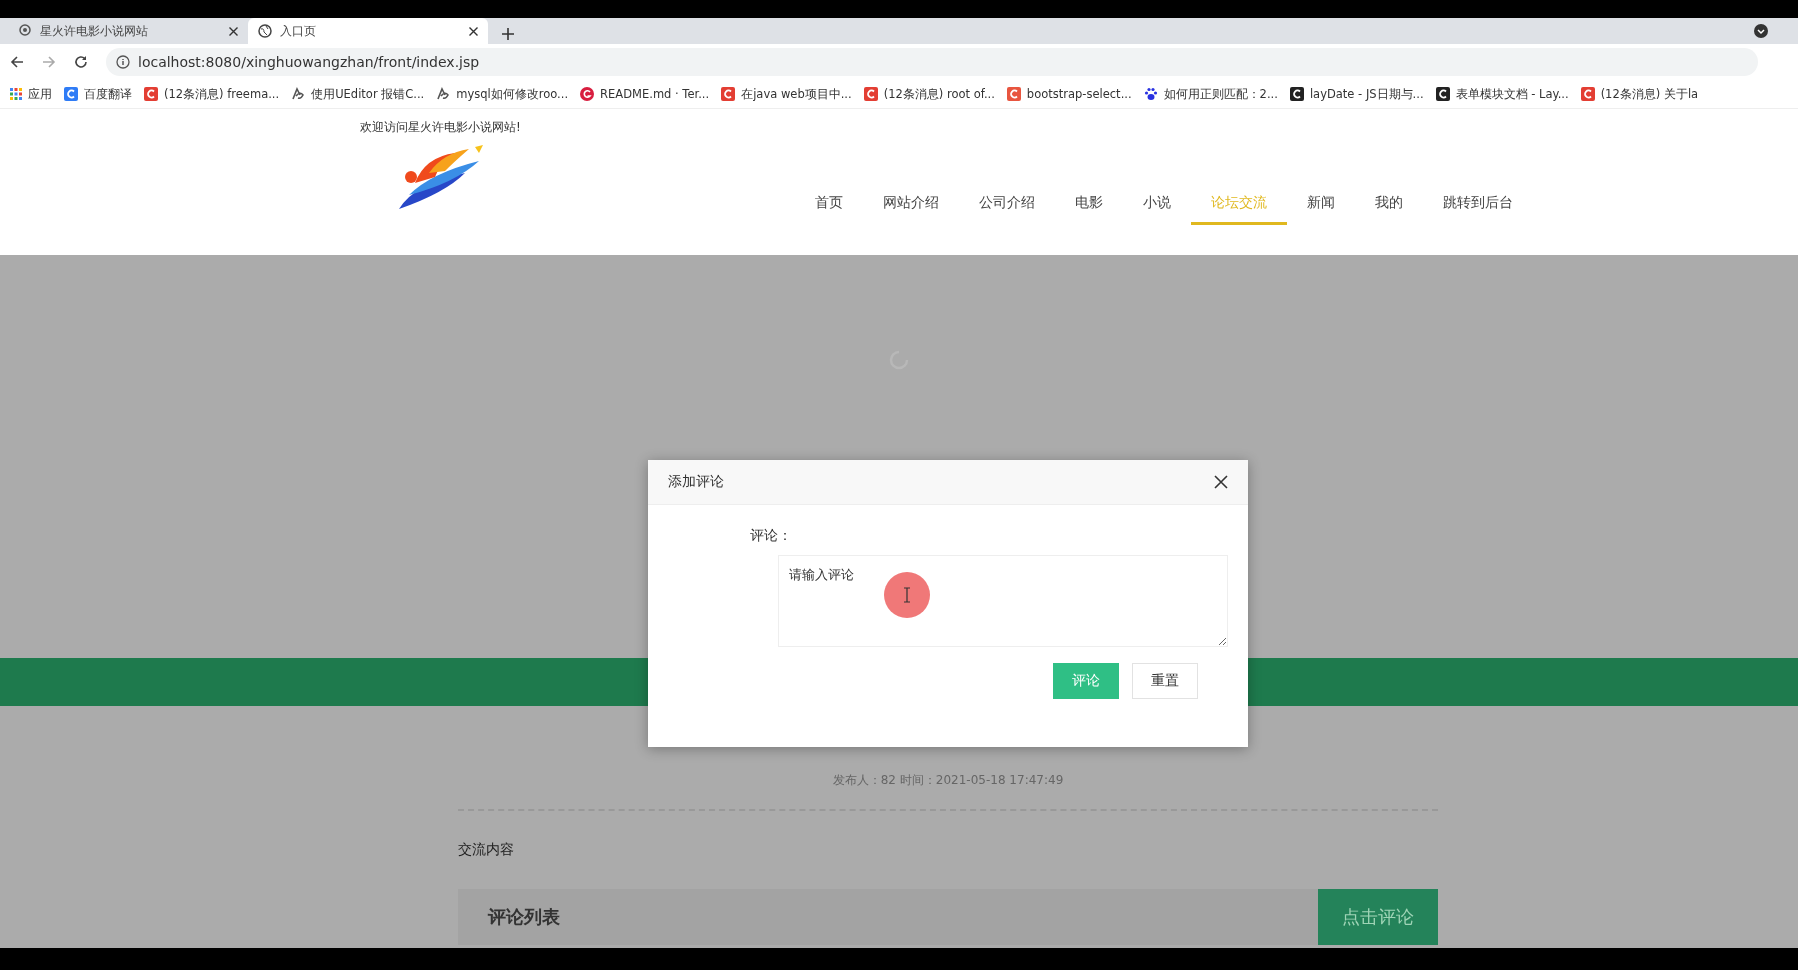 Image resolution: width=1798 pixels, height=970 pixels. What do you see at coordinates (1089, 204) in the screenshot?
I see `nav-link: 电影` at bounding box center [1089, 204].